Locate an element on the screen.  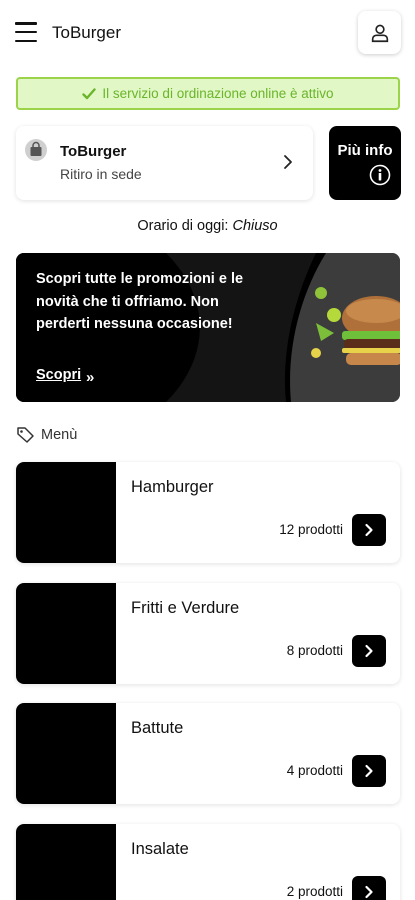
double-chevron-right-icon: » is located at coordinates (90, 377).